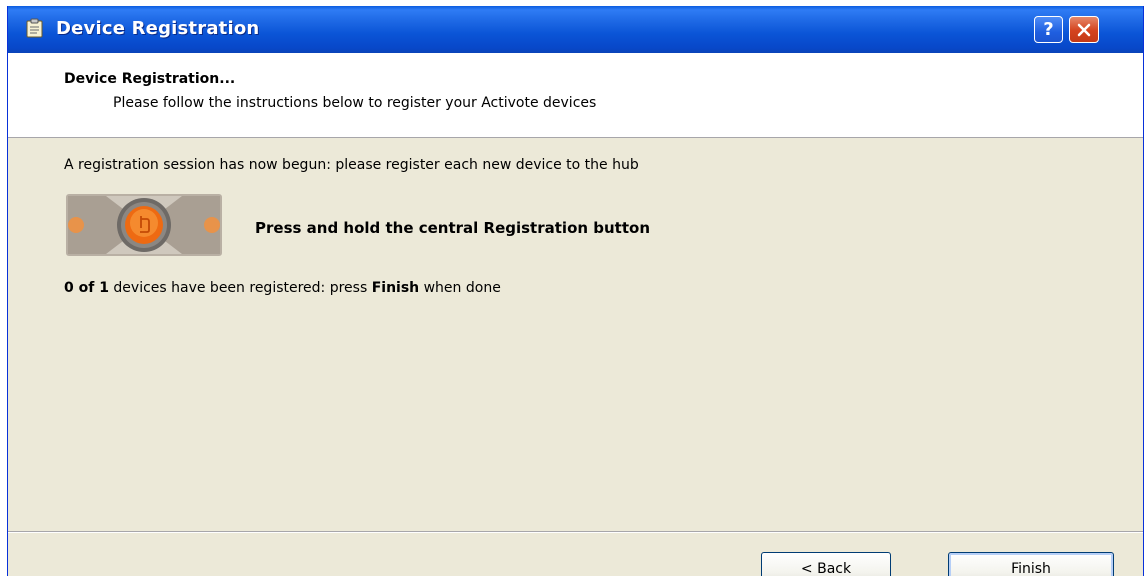  I want to click on window-title: Device Registration, so click(158, 28).